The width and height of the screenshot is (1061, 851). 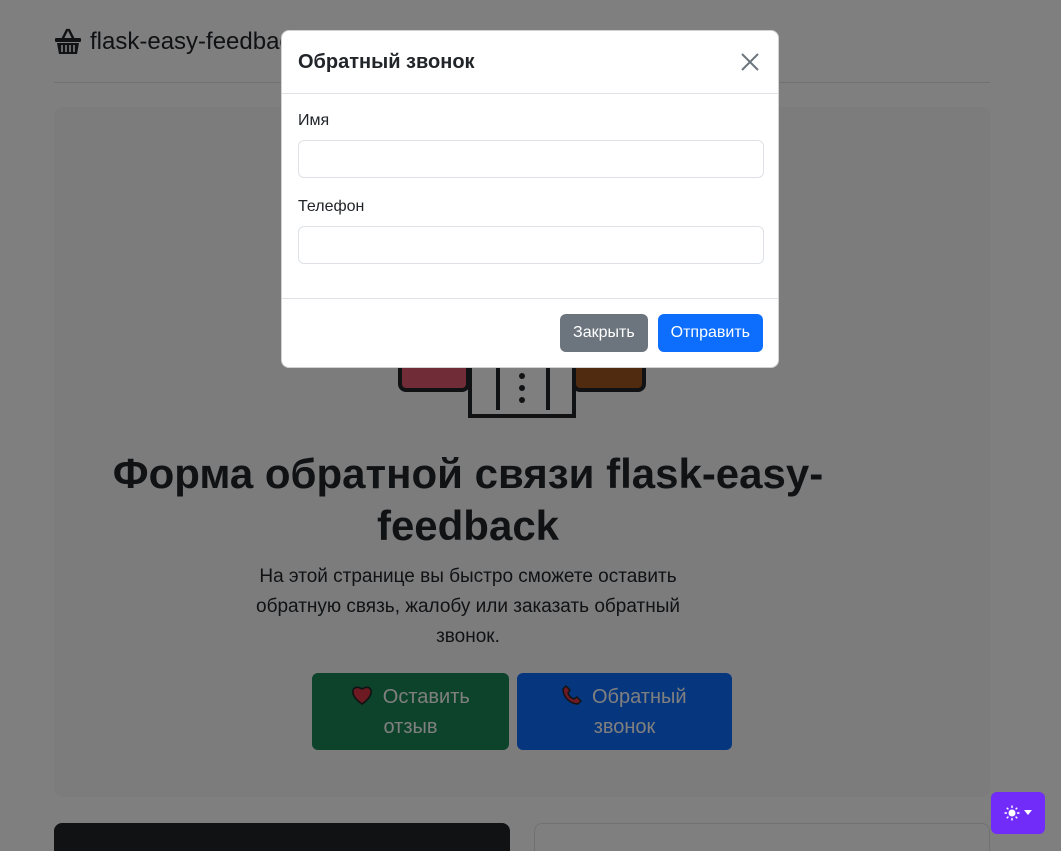 I want to click on modal-title: Обратный звонок, so click(x=386, y=61).